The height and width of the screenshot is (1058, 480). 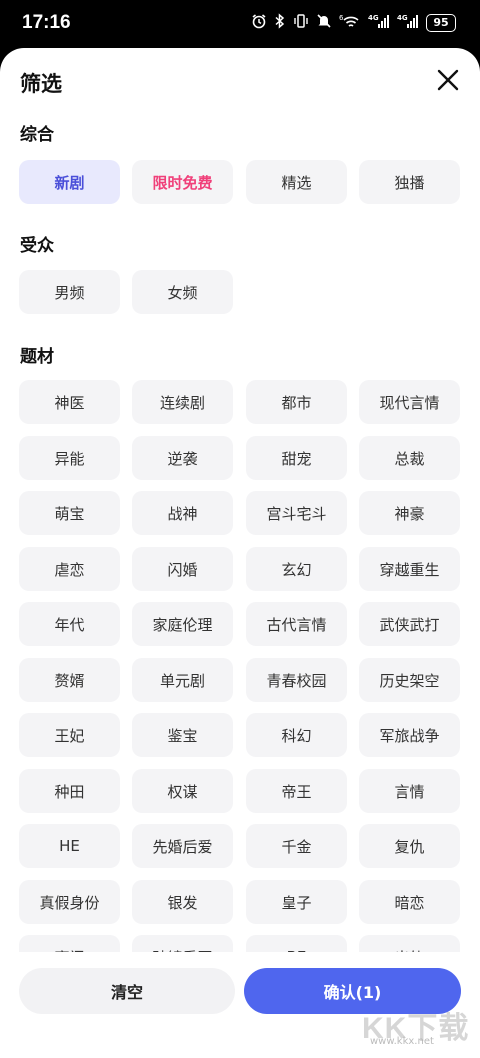 I want to click on filter-chip-genre: 青春校园, so click(x=296, y=680).